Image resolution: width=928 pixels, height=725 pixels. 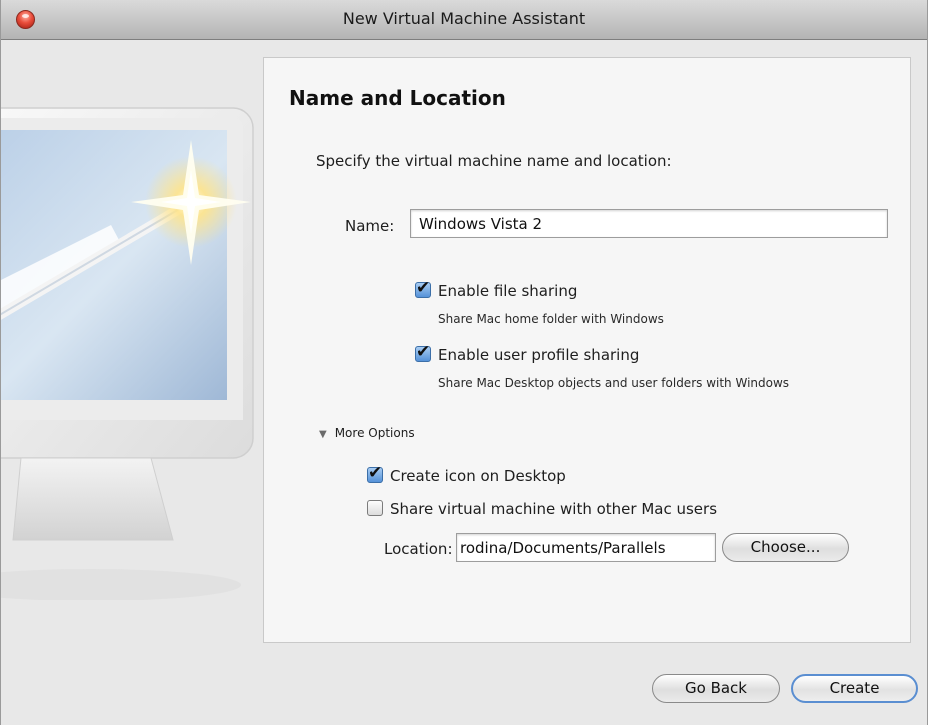 What do you see at coordinates (586, 547) in the screenshot?
I see `location-input` at bounding box center [586, 547].